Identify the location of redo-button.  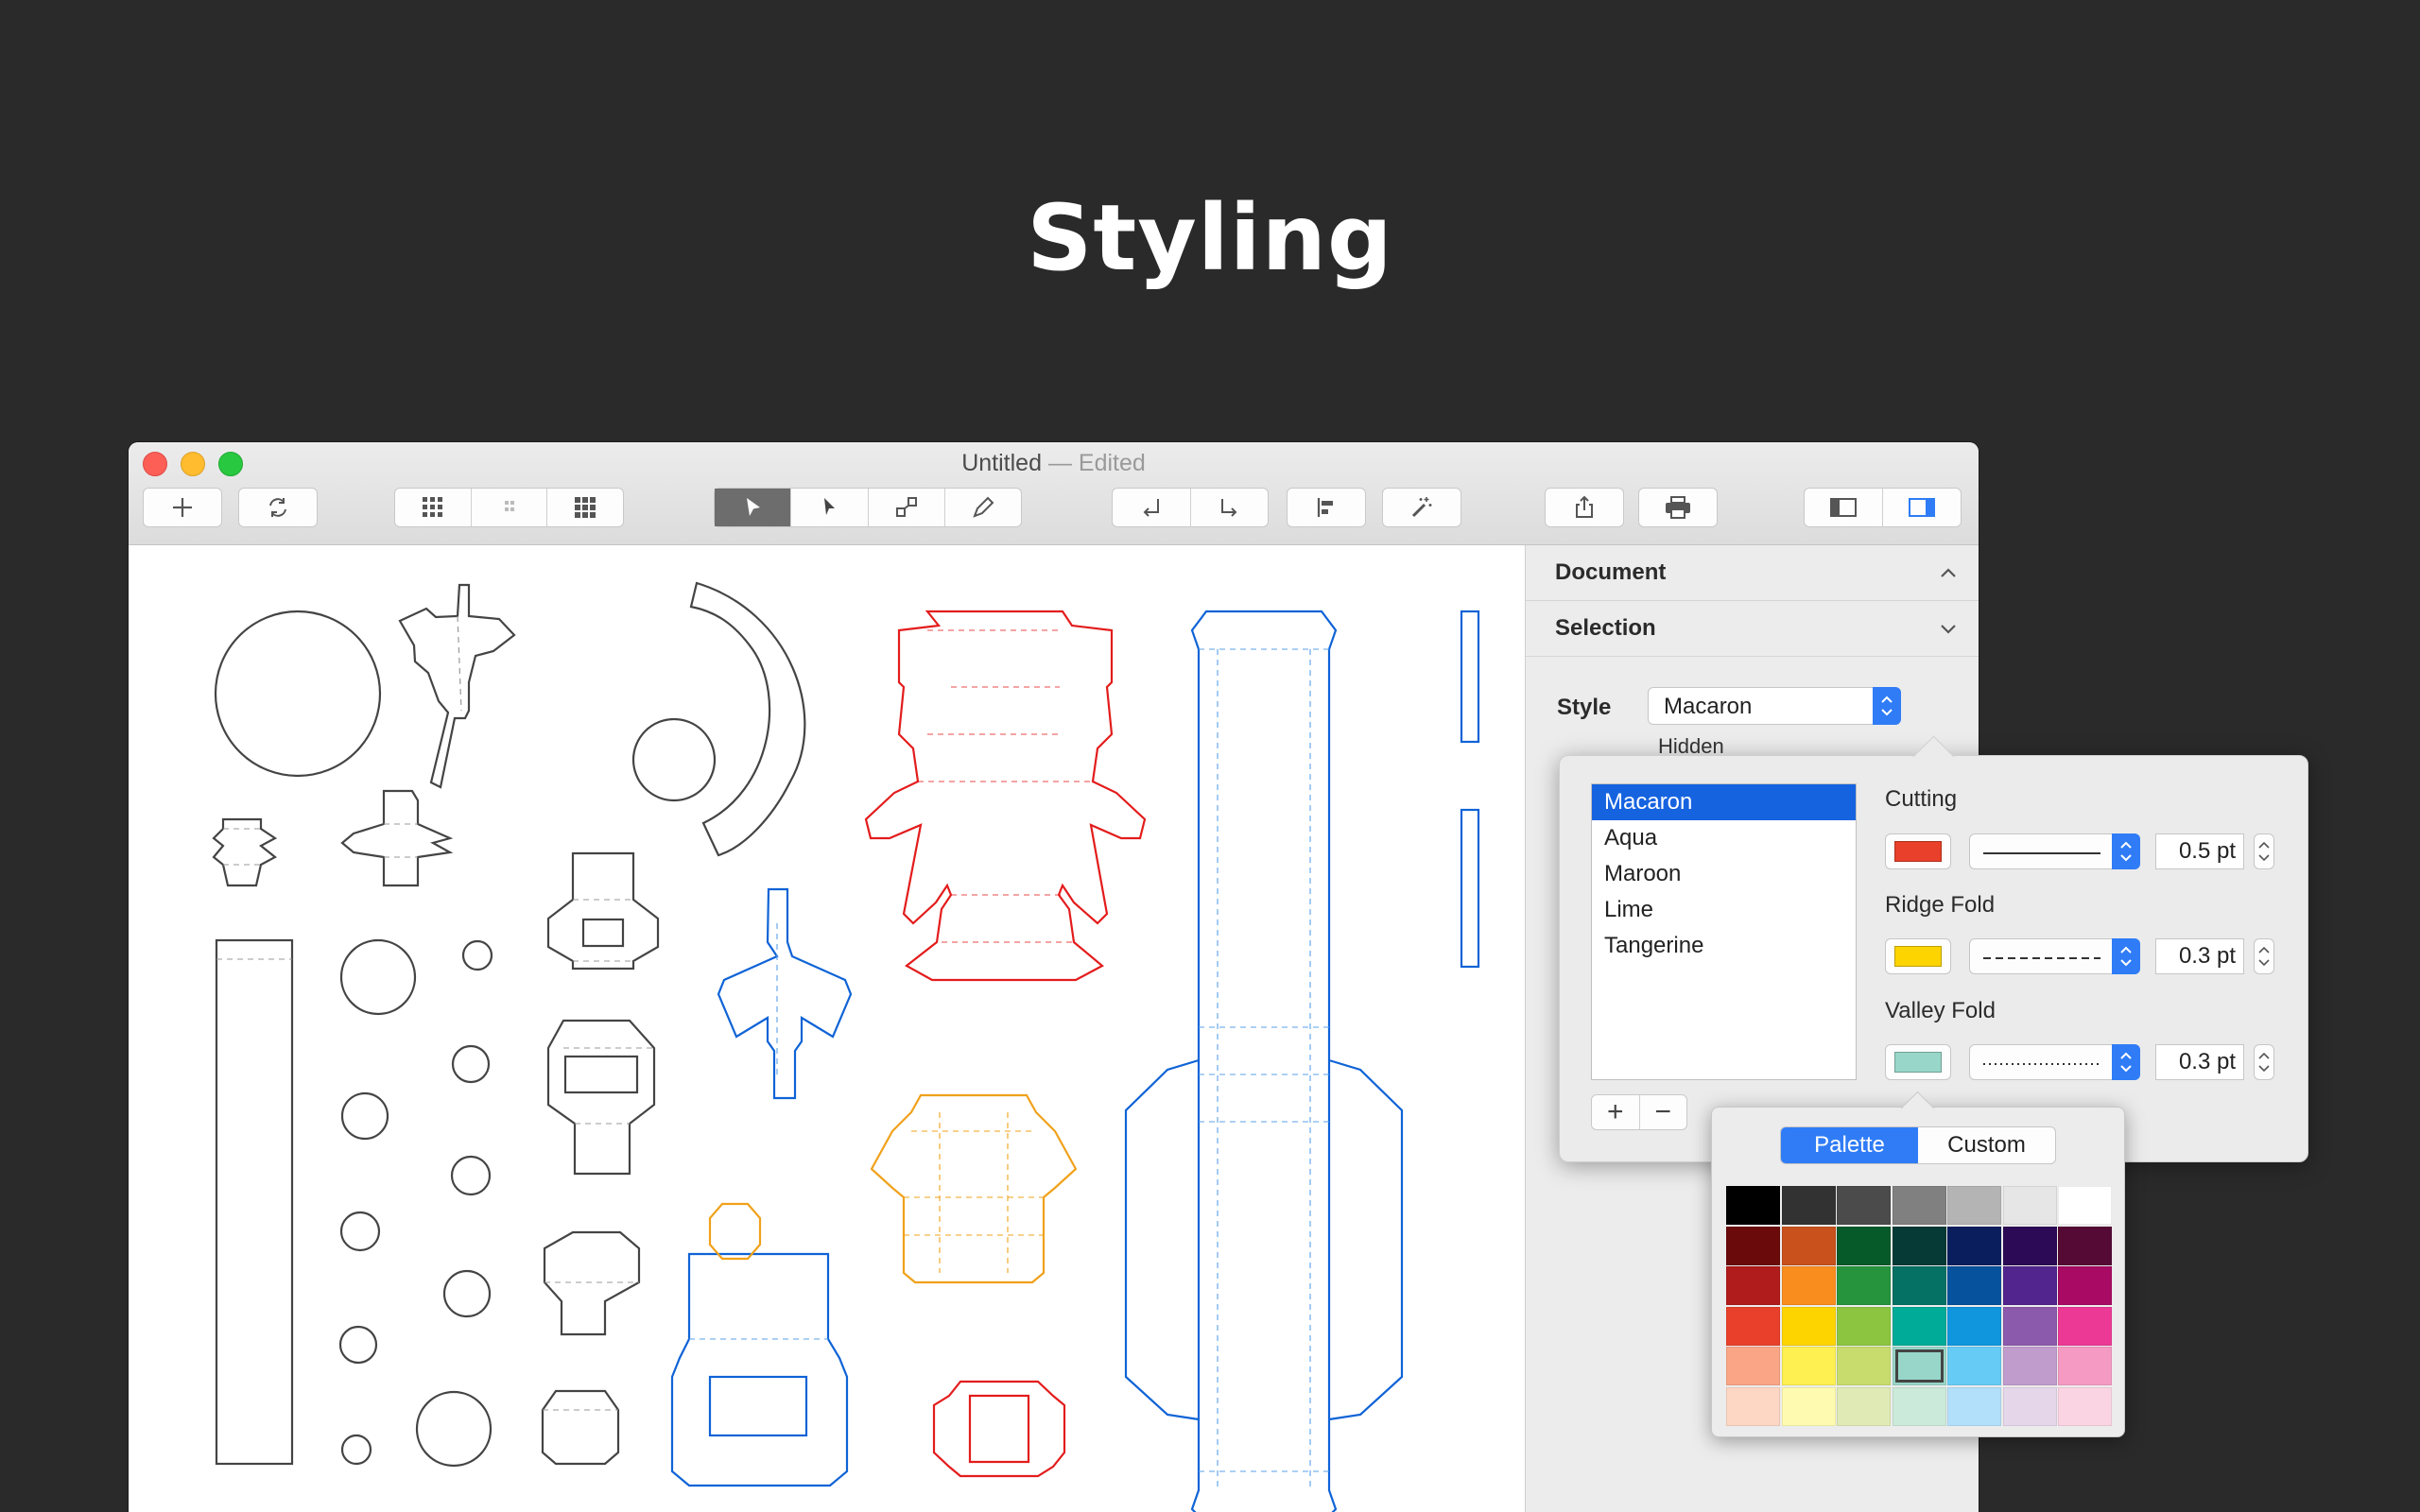
(1230, 507).